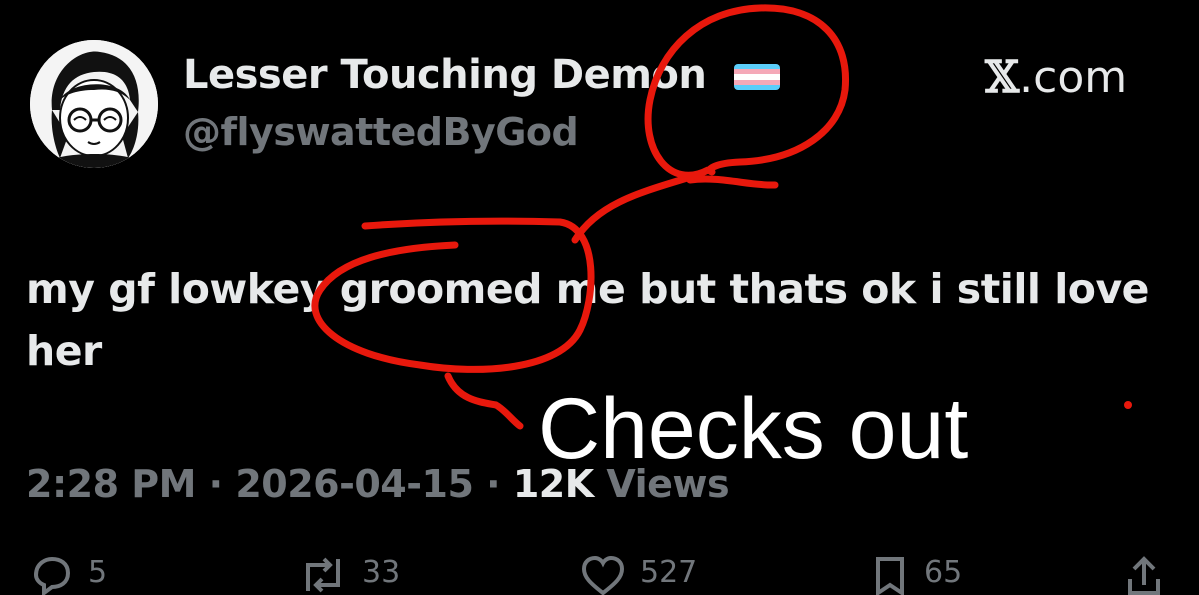 Image resolution: width=1199 pixels, height=595 pixels. I want to click on avatar, so click(94, 104).